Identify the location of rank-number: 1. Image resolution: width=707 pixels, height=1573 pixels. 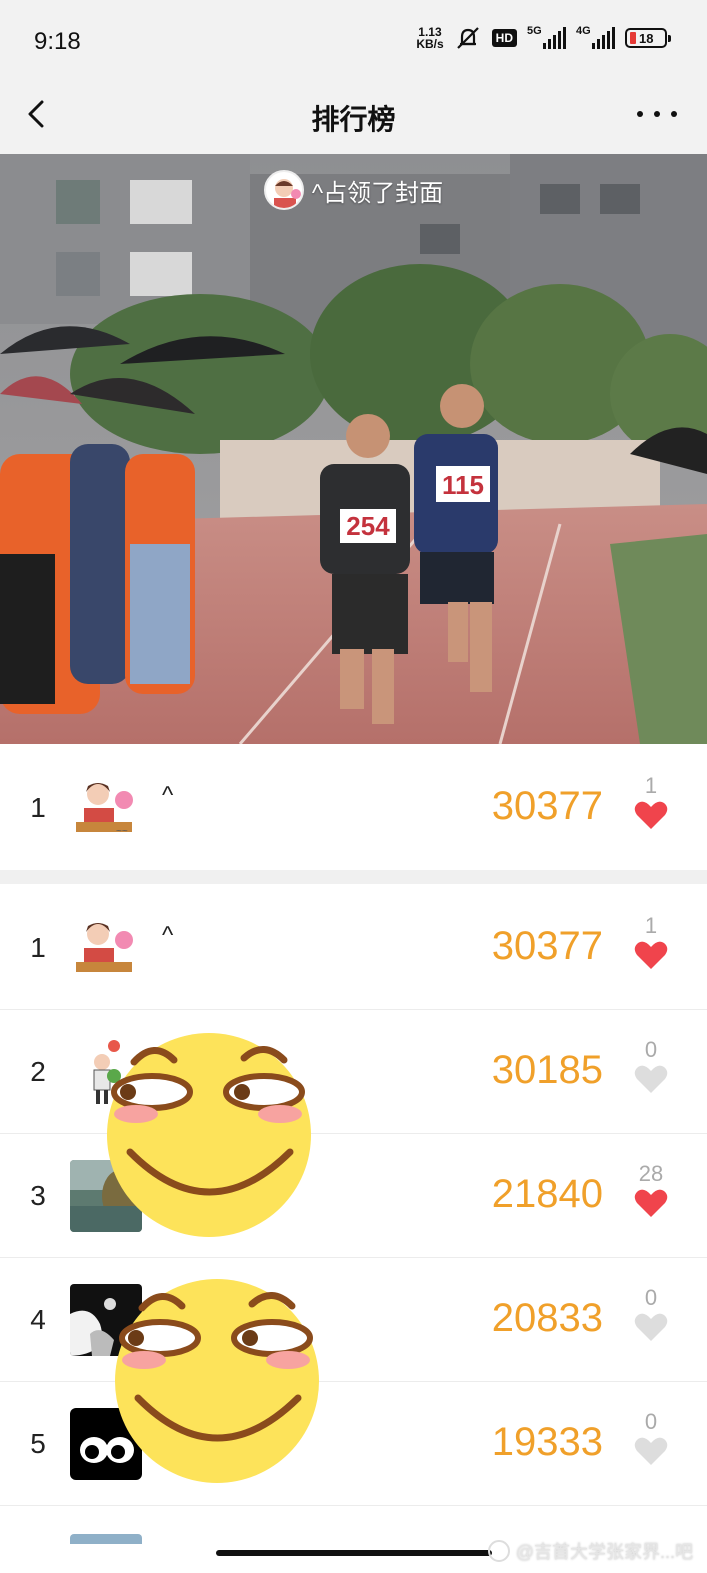
(38, 947).